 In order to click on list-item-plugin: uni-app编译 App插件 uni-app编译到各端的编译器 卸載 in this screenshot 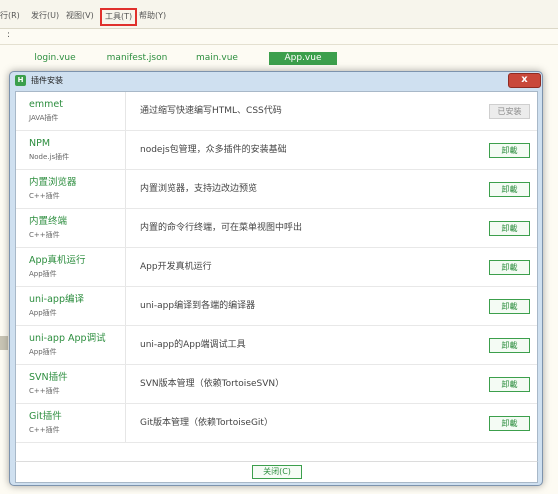, I will do `click(276, 306)`.